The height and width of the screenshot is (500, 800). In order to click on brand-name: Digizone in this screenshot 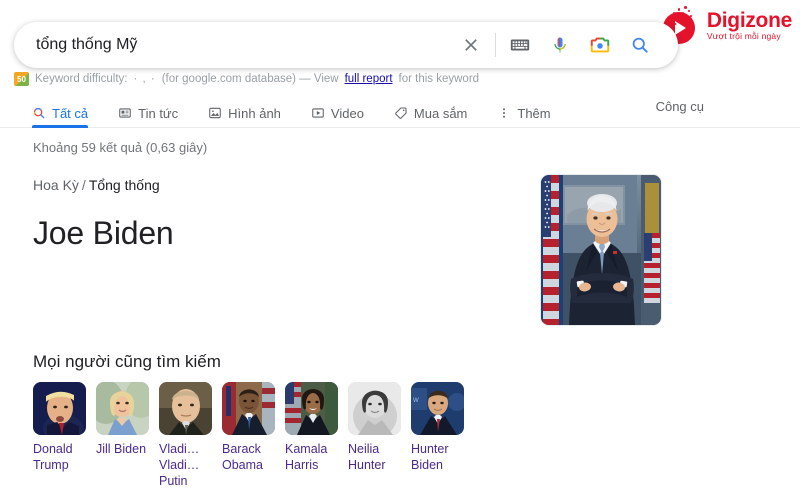, I will do `click(749, 20)`.